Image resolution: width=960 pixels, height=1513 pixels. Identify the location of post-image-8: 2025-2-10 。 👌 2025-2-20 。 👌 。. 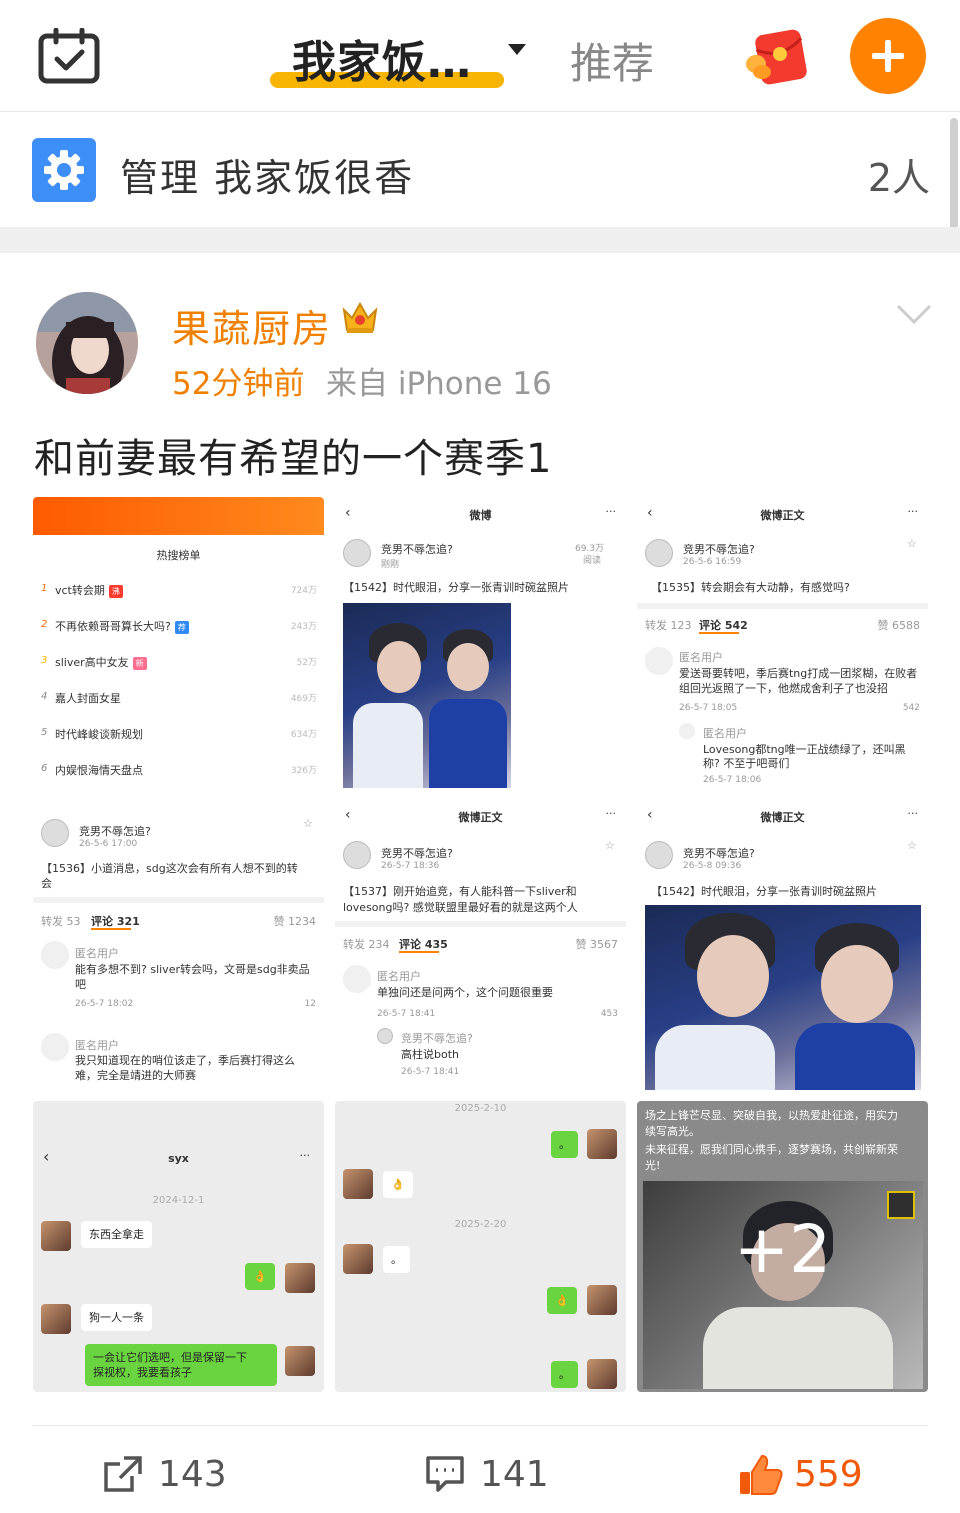
(480, 1246).